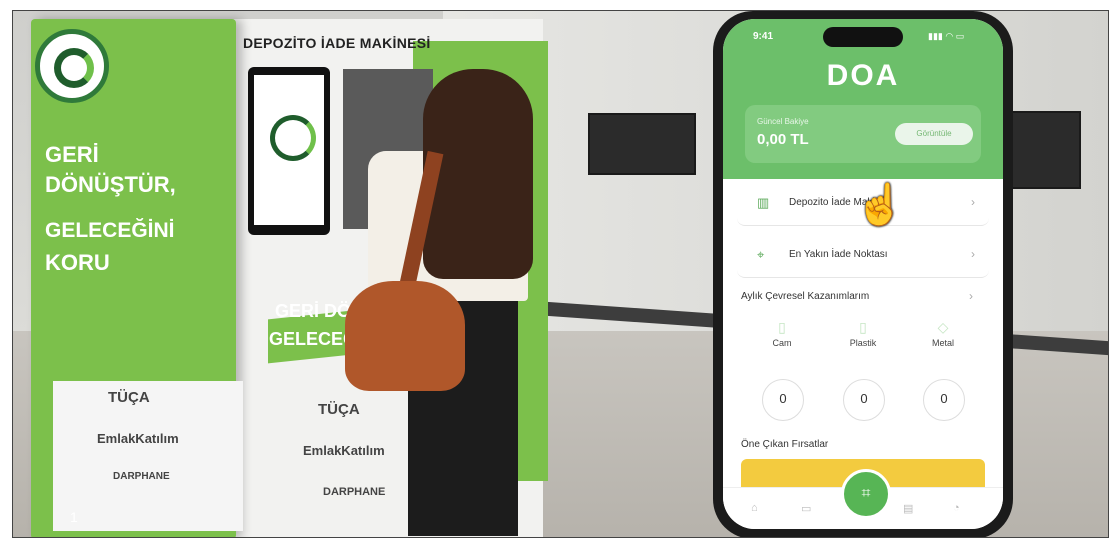  I want to click on phone-notch, so click(863, 37).